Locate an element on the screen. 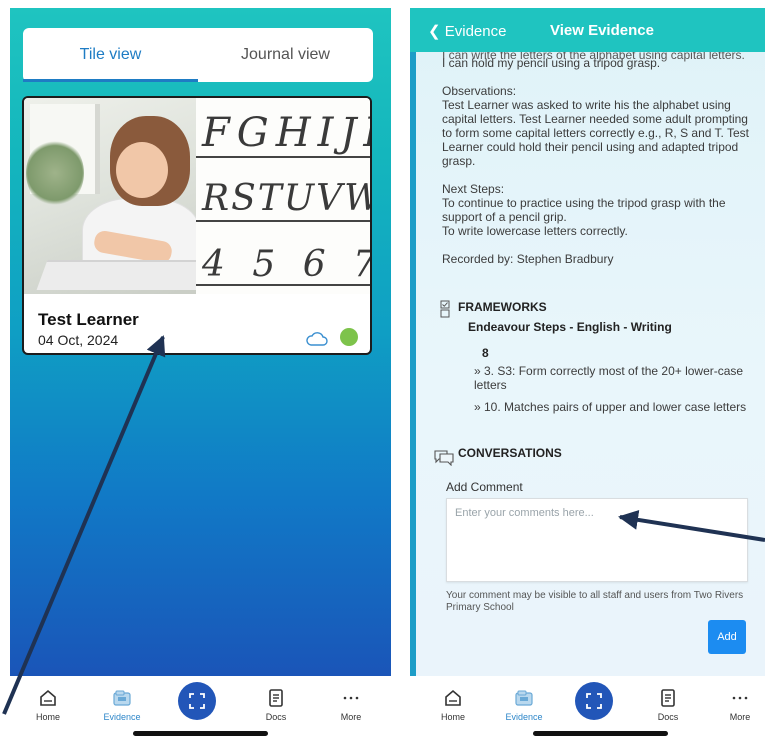 The width and height of the screenshot is (765, 744). handwriting-row: FGHIJK is located at coordinates (286, 133).